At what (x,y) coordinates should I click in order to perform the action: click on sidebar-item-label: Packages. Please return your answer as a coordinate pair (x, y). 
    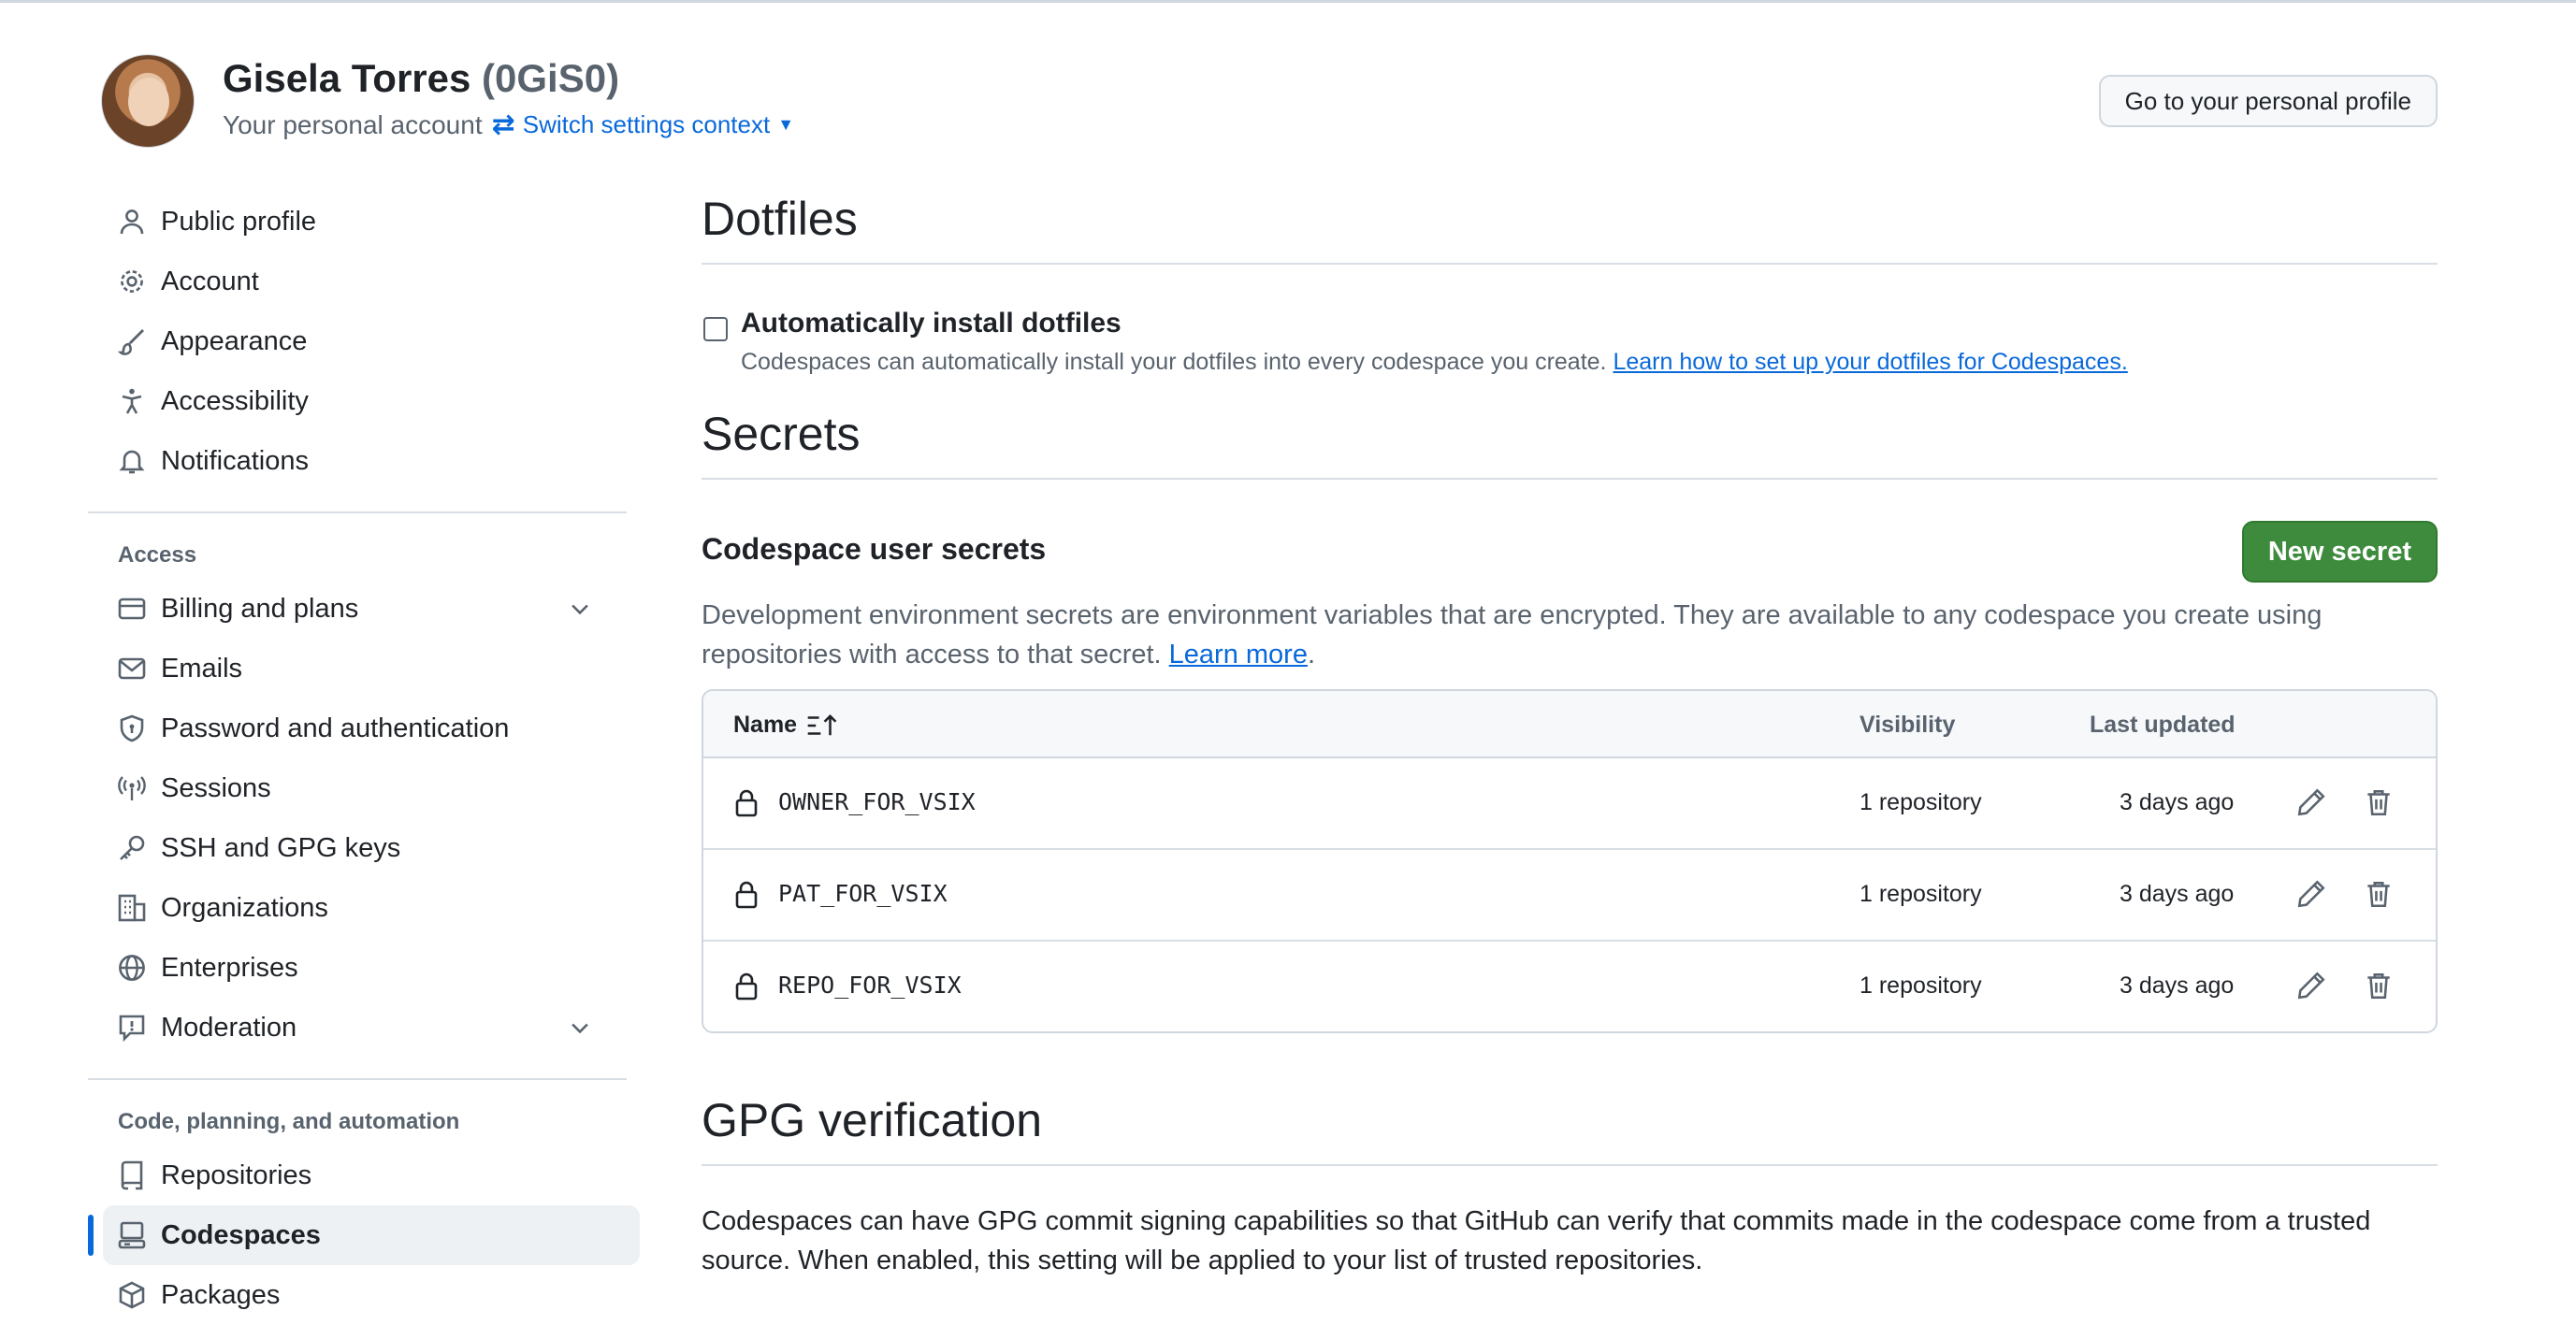
    Looking at the image, I should click on (221, 1294).